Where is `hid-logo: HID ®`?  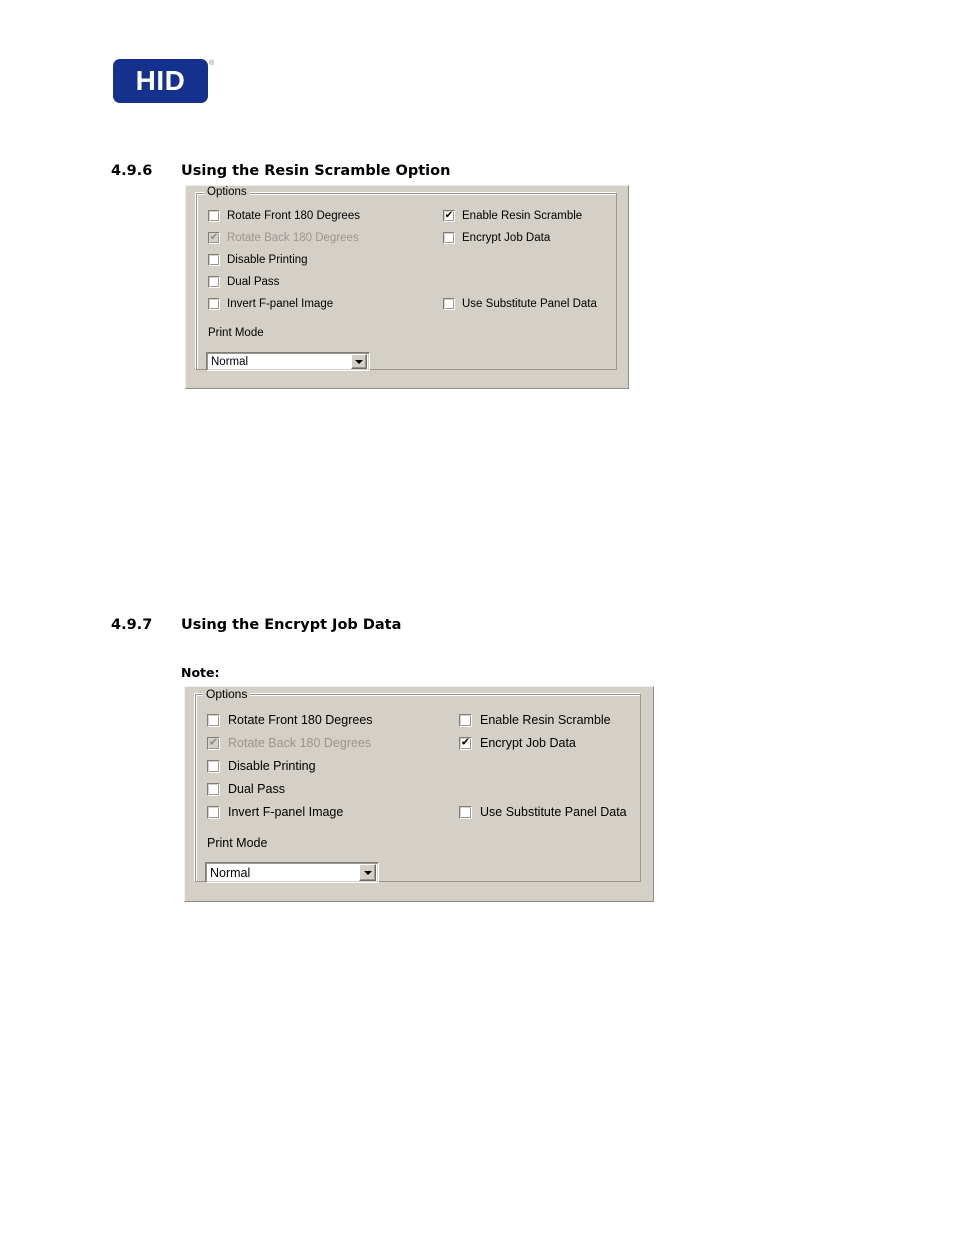
hid-logo: HID ® is located at coordinates (164, 81).